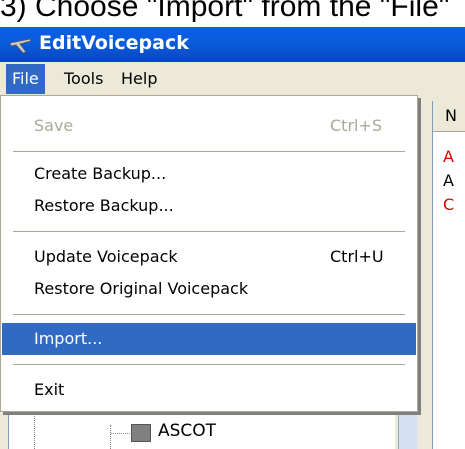 The height and width of the screenshot is (449, 465). What do you see at coordinates (25, 79) in the screenshot?
I see `menu-file: File` at bounding box center [25, 79].